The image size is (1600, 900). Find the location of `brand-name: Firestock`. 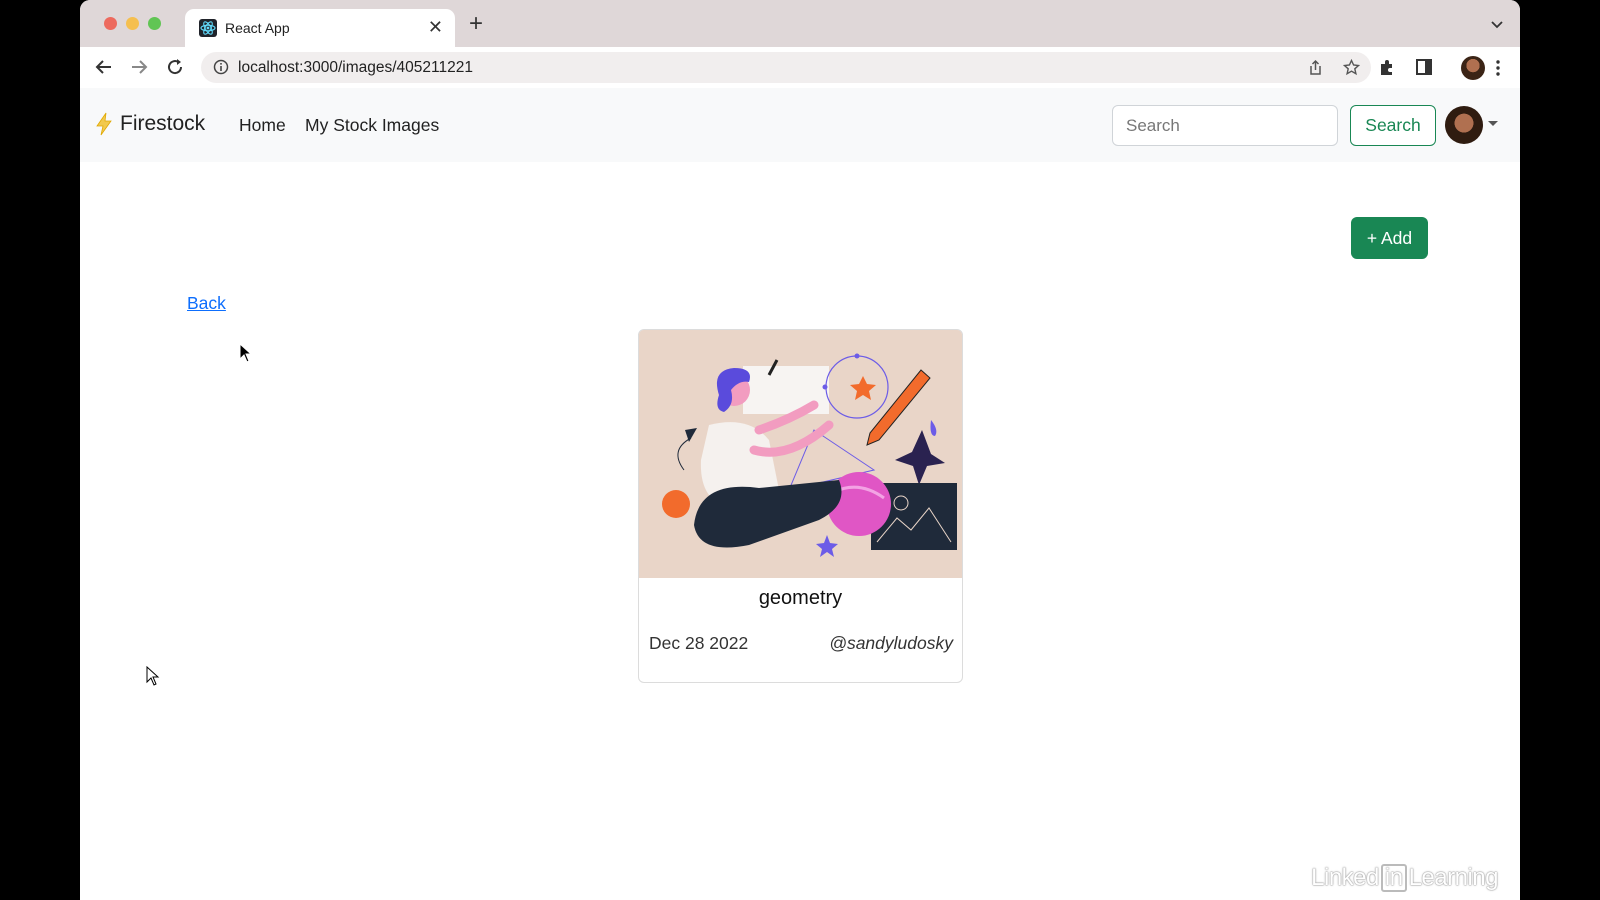

brand-name: Firestock is located at coordinates (163, 123).